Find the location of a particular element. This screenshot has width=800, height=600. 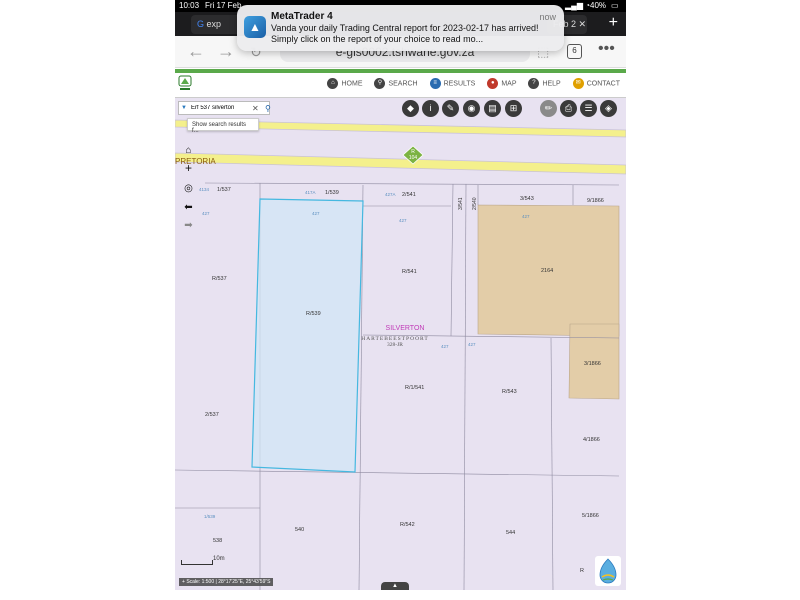

parcel-label: 9/1866 is located at coordinates (595, 201).